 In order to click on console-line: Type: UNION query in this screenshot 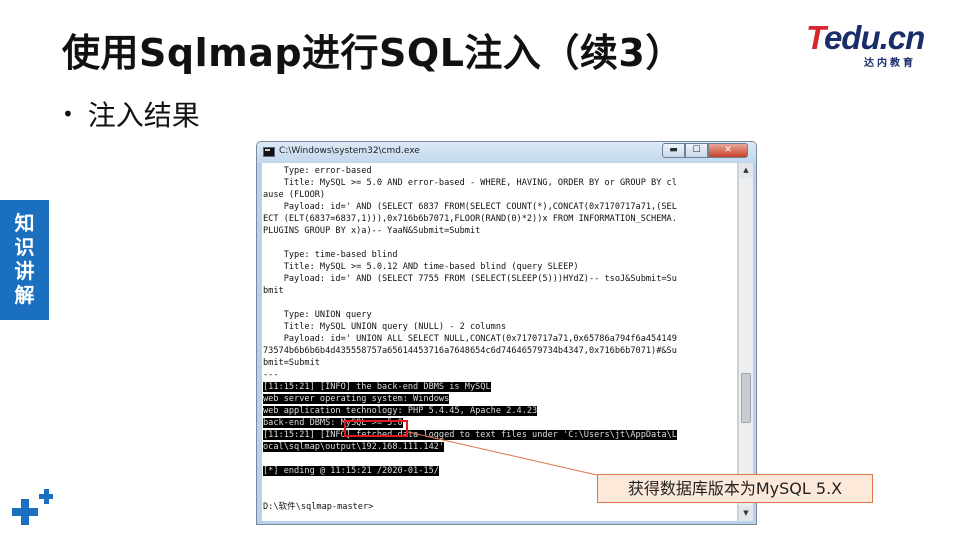, I will do `click(317, 315)`.